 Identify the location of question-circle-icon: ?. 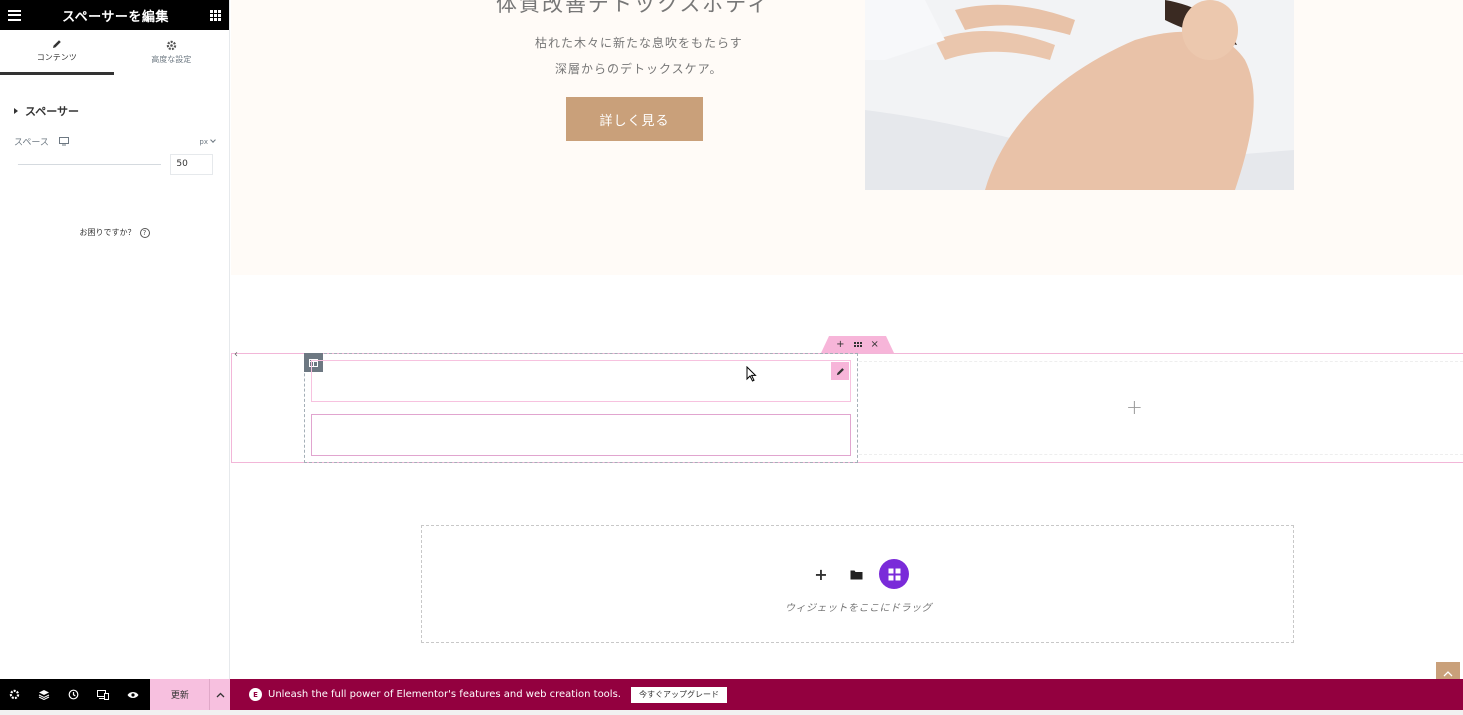
(144, 232).